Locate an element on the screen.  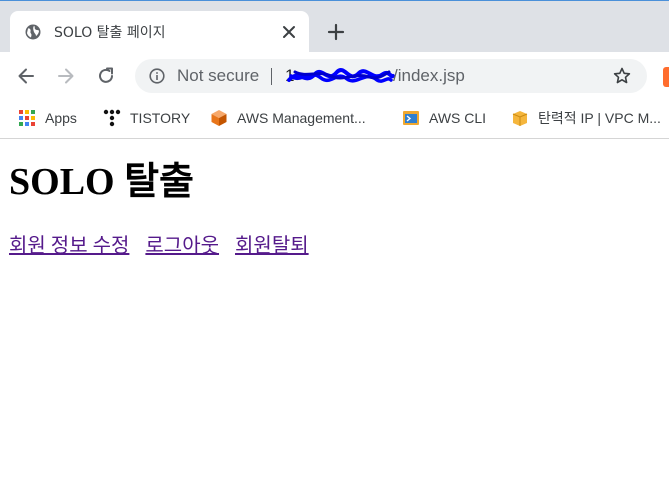
bookmark-label: AWS CLI is located at coordinates (458, 118).